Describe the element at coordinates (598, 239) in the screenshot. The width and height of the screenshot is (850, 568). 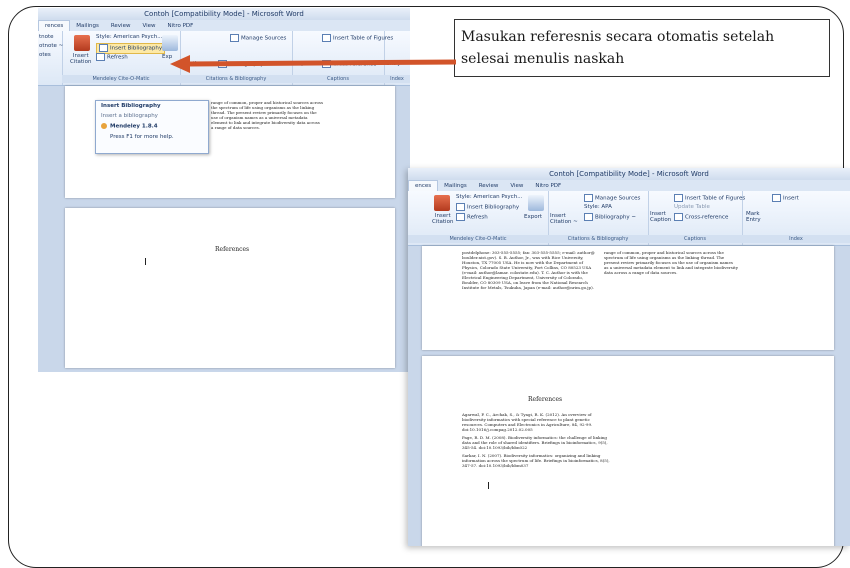
I see `group-label-citations-2: Citations & Bibliography` at that location.